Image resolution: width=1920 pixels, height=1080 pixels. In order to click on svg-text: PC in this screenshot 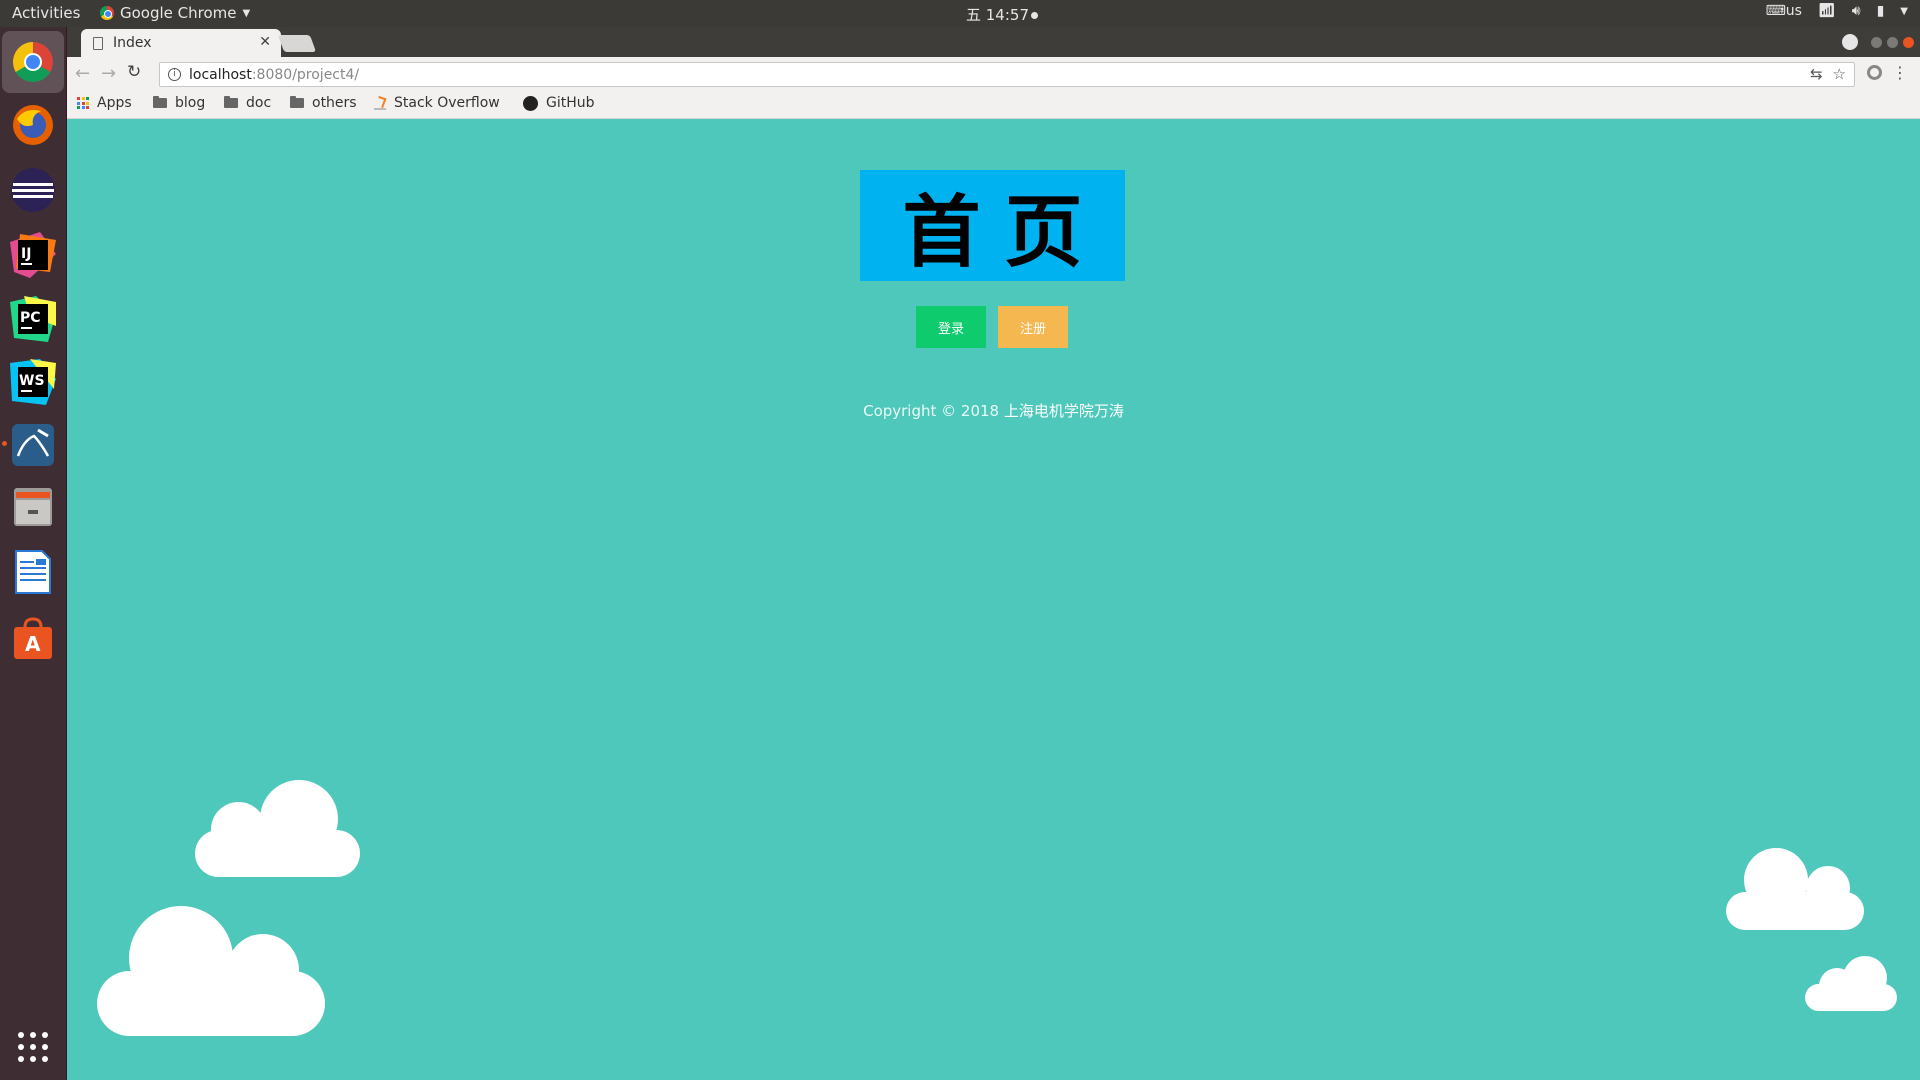, I will do `click(30, 318)`.